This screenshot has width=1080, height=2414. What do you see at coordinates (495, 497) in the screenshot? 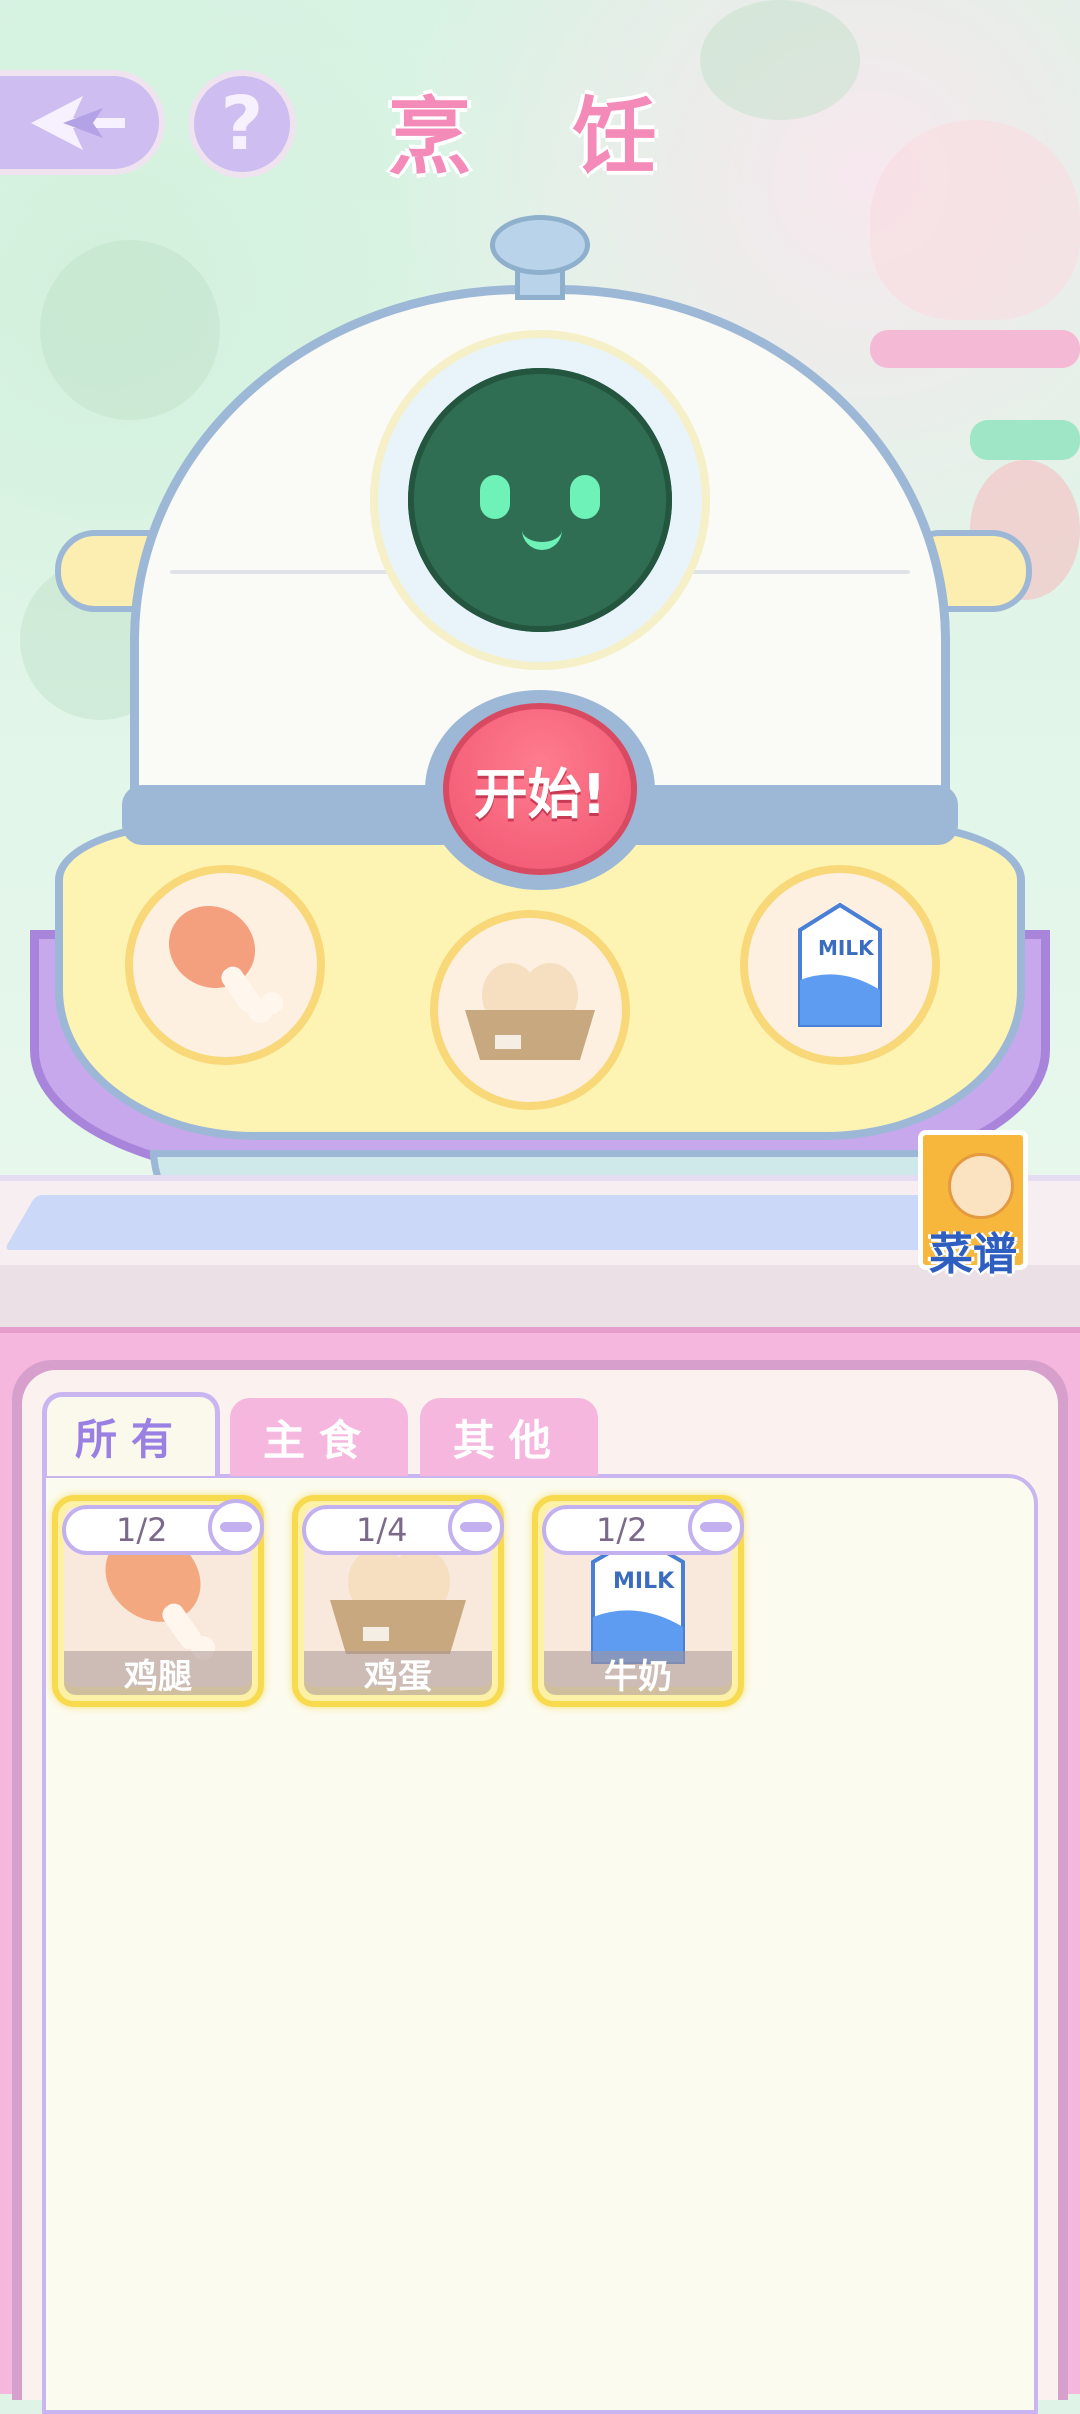
I see `left-eye` at bounding box center [495, 497].